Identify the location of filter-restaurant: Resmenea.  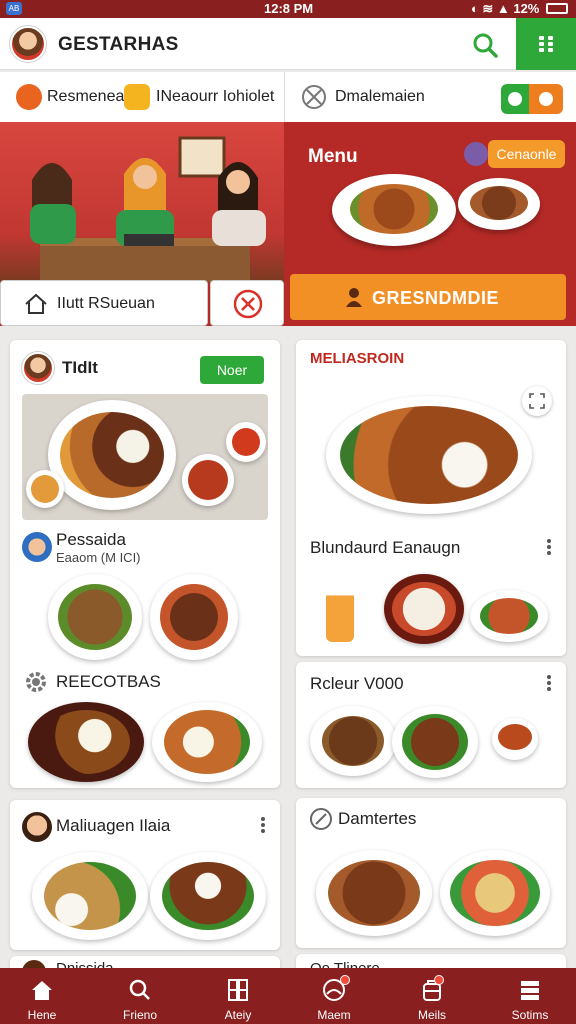
(85, 97).